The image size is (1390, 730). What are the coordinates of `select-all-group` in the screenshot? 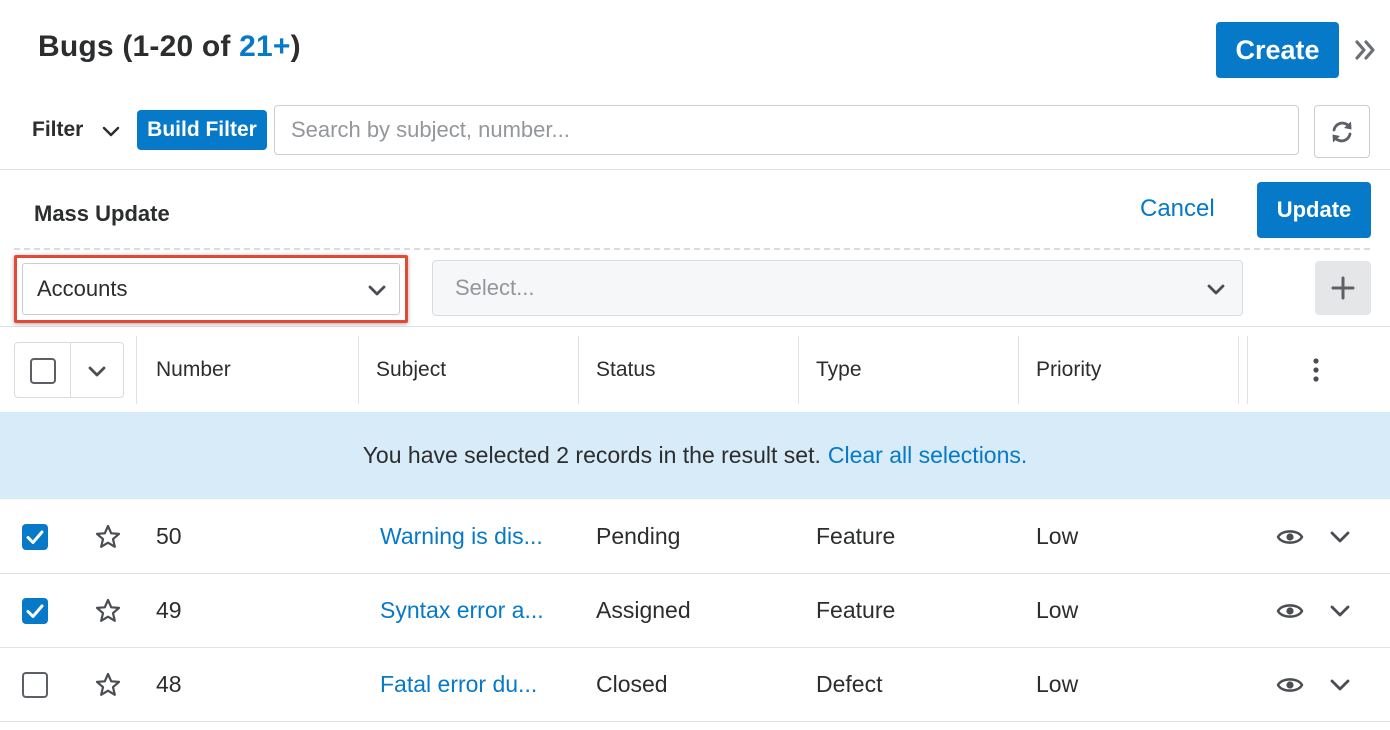 It's located at (69, 370).